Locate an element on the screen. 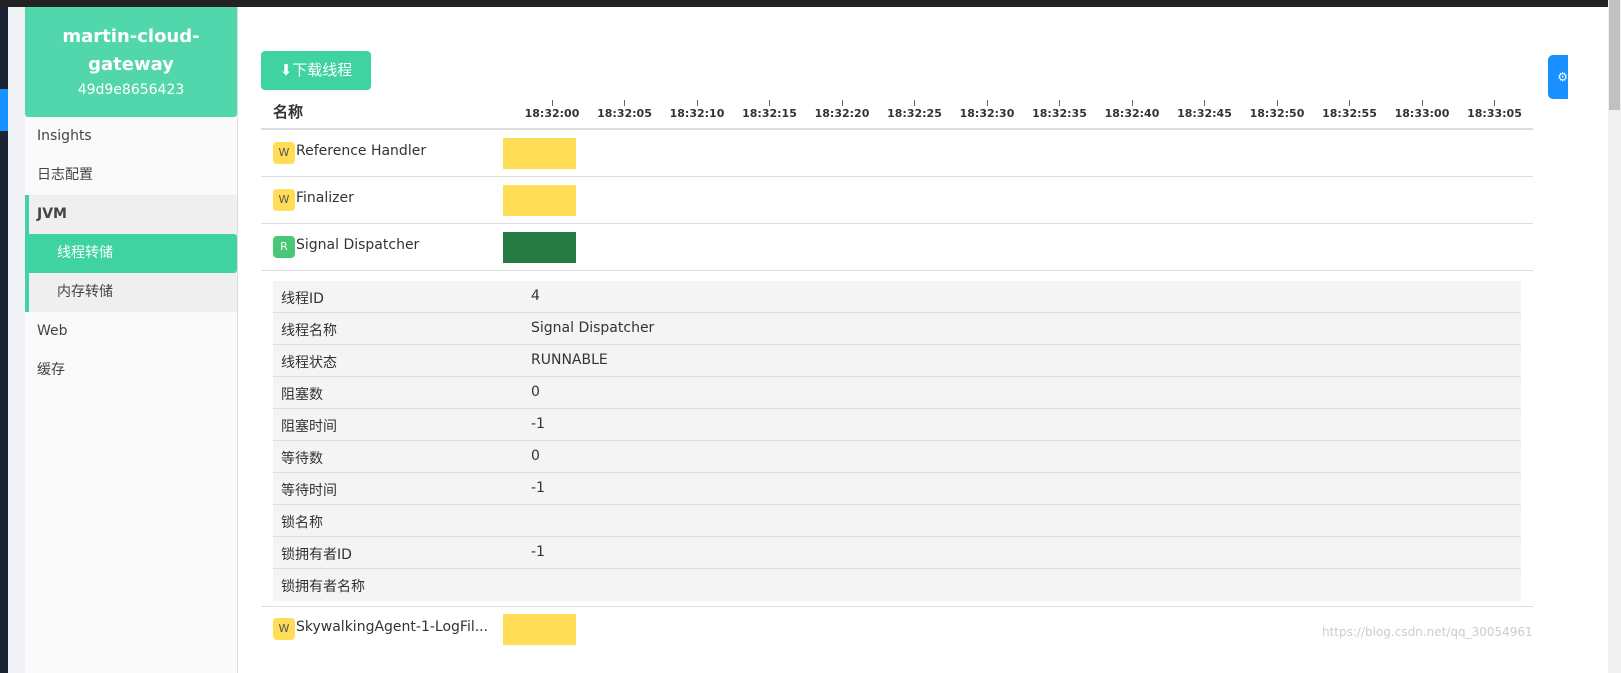 The image size is (1621, 673). detail-row: 锁拥有者ID -1 is located at coordinates (897, 553).